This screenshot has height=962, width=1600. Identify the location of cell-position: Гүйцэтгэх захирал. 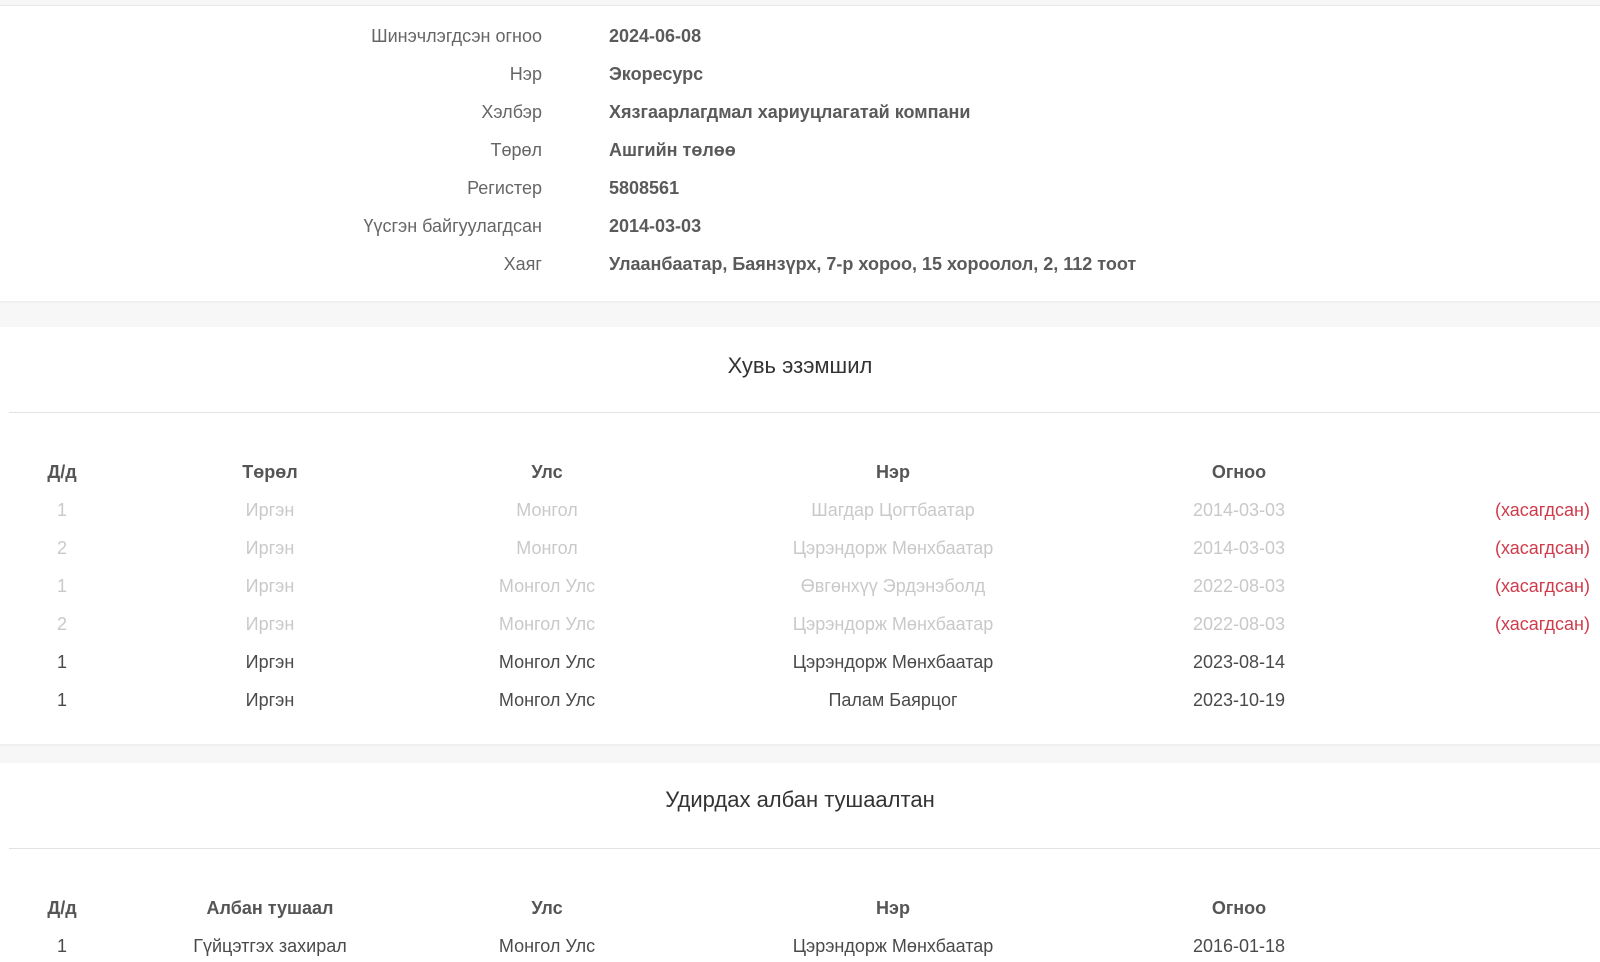
(270, 946).